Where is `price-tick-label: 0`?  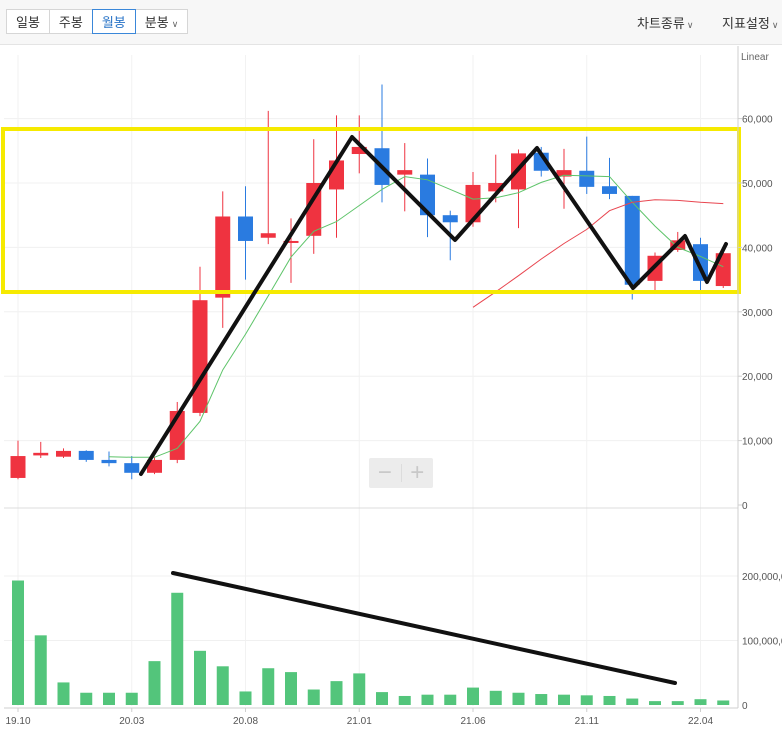
price-tick-label: 0 is located at coordinates (745, 506).